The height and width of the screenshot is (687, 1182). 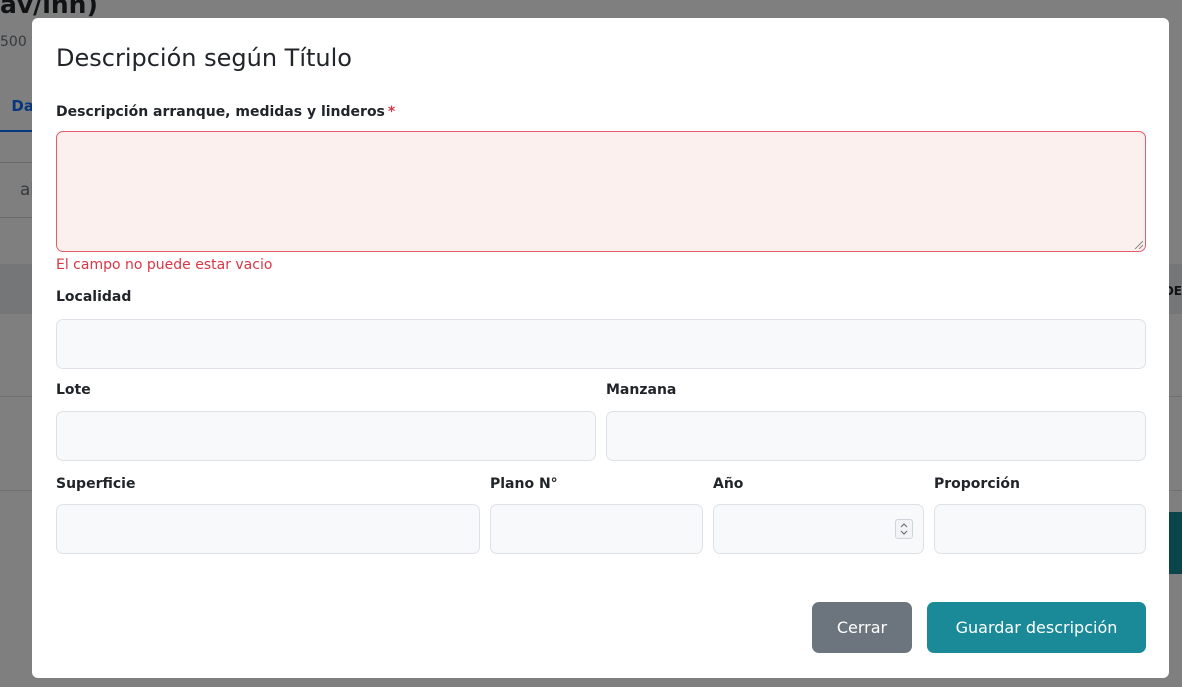 What do you see at coordinates (326, 436) in the screenshot?
I see `lote-input` at bounding box center [326, 436].